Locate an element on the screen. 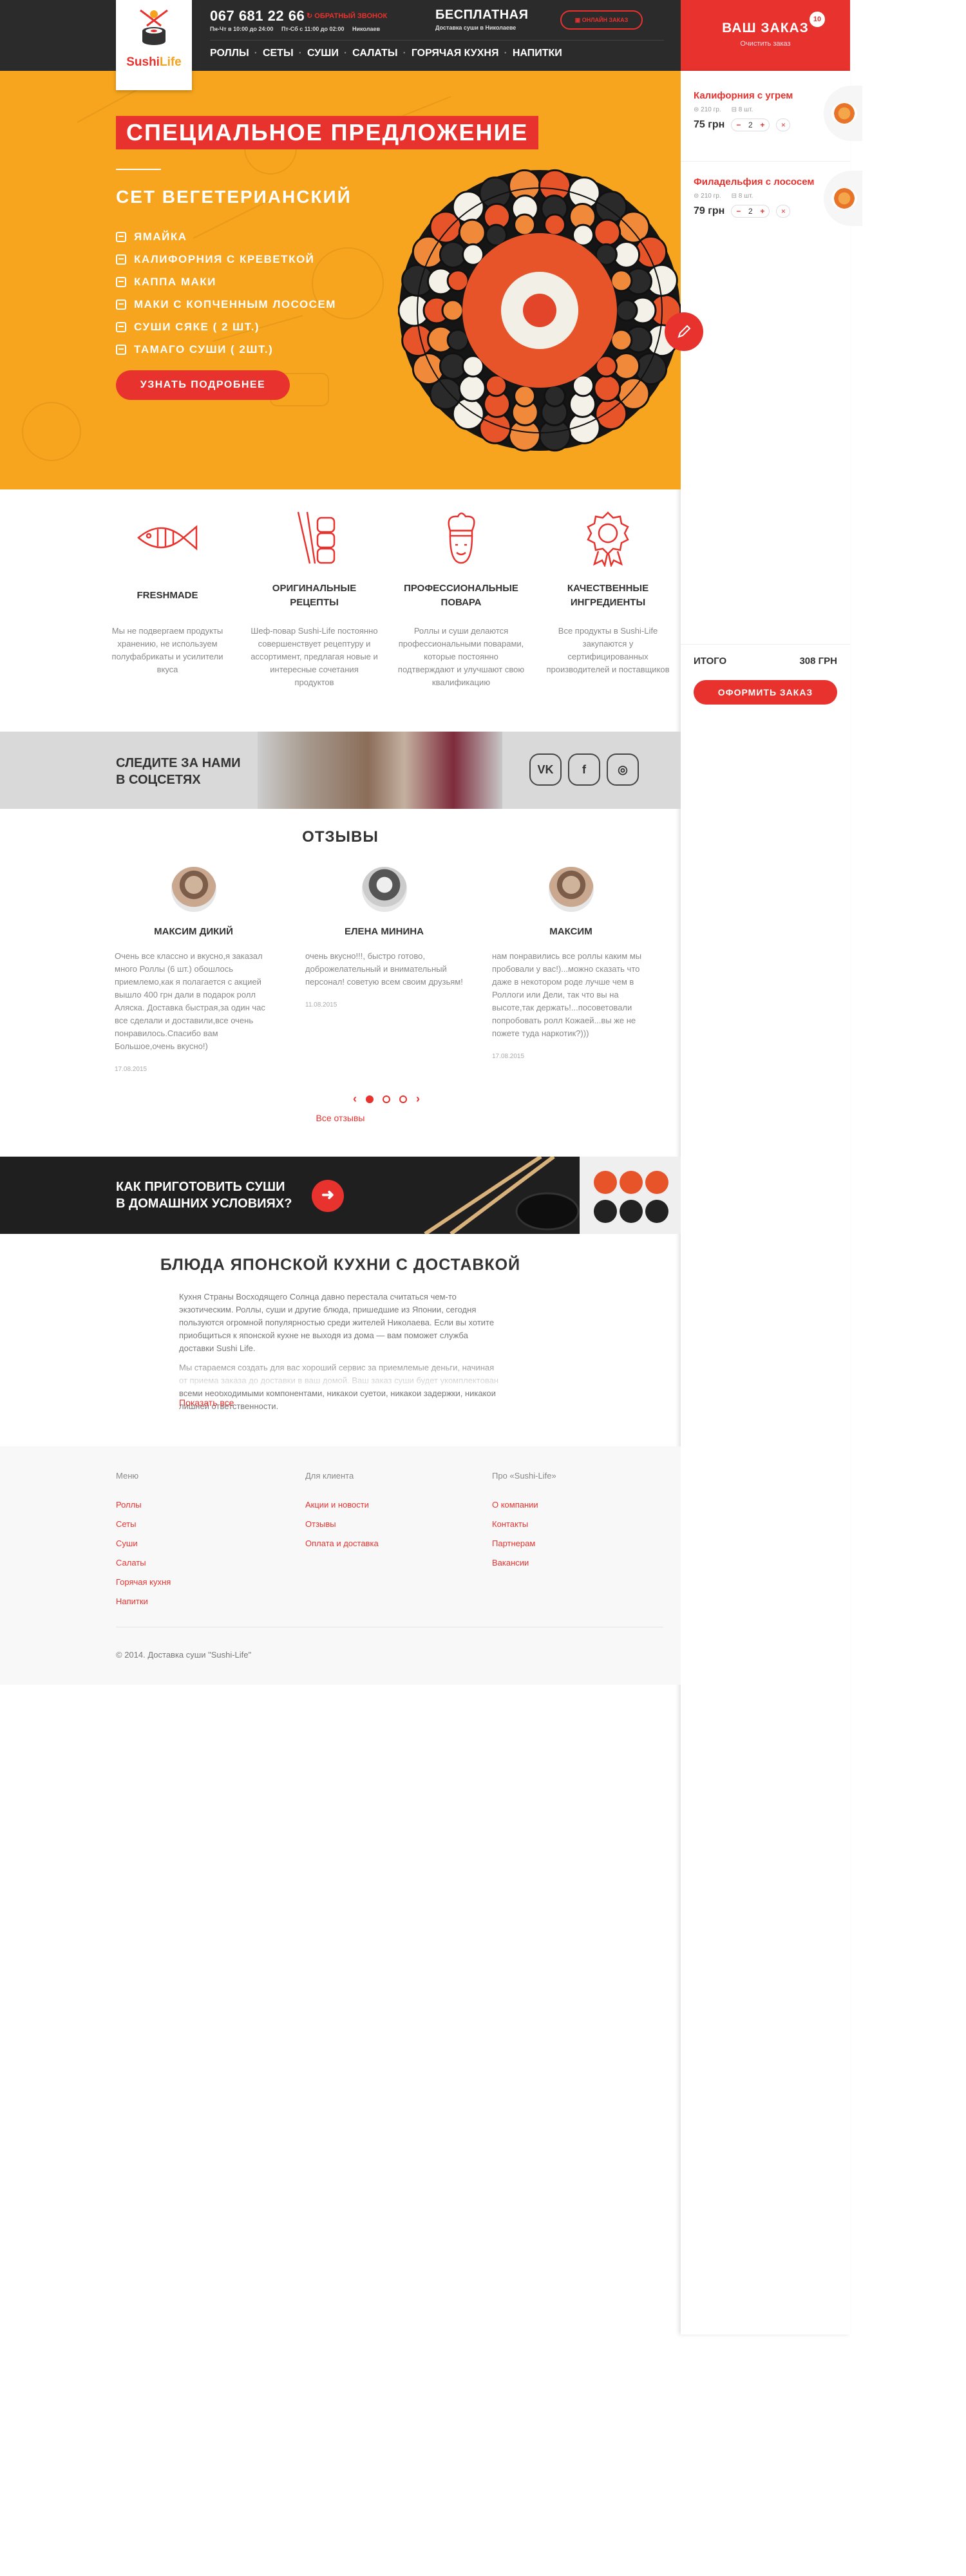 Image resolution: width=966 pixels, height=2576 pixels. edit-pencil-button is located at coordinates (684, 332).